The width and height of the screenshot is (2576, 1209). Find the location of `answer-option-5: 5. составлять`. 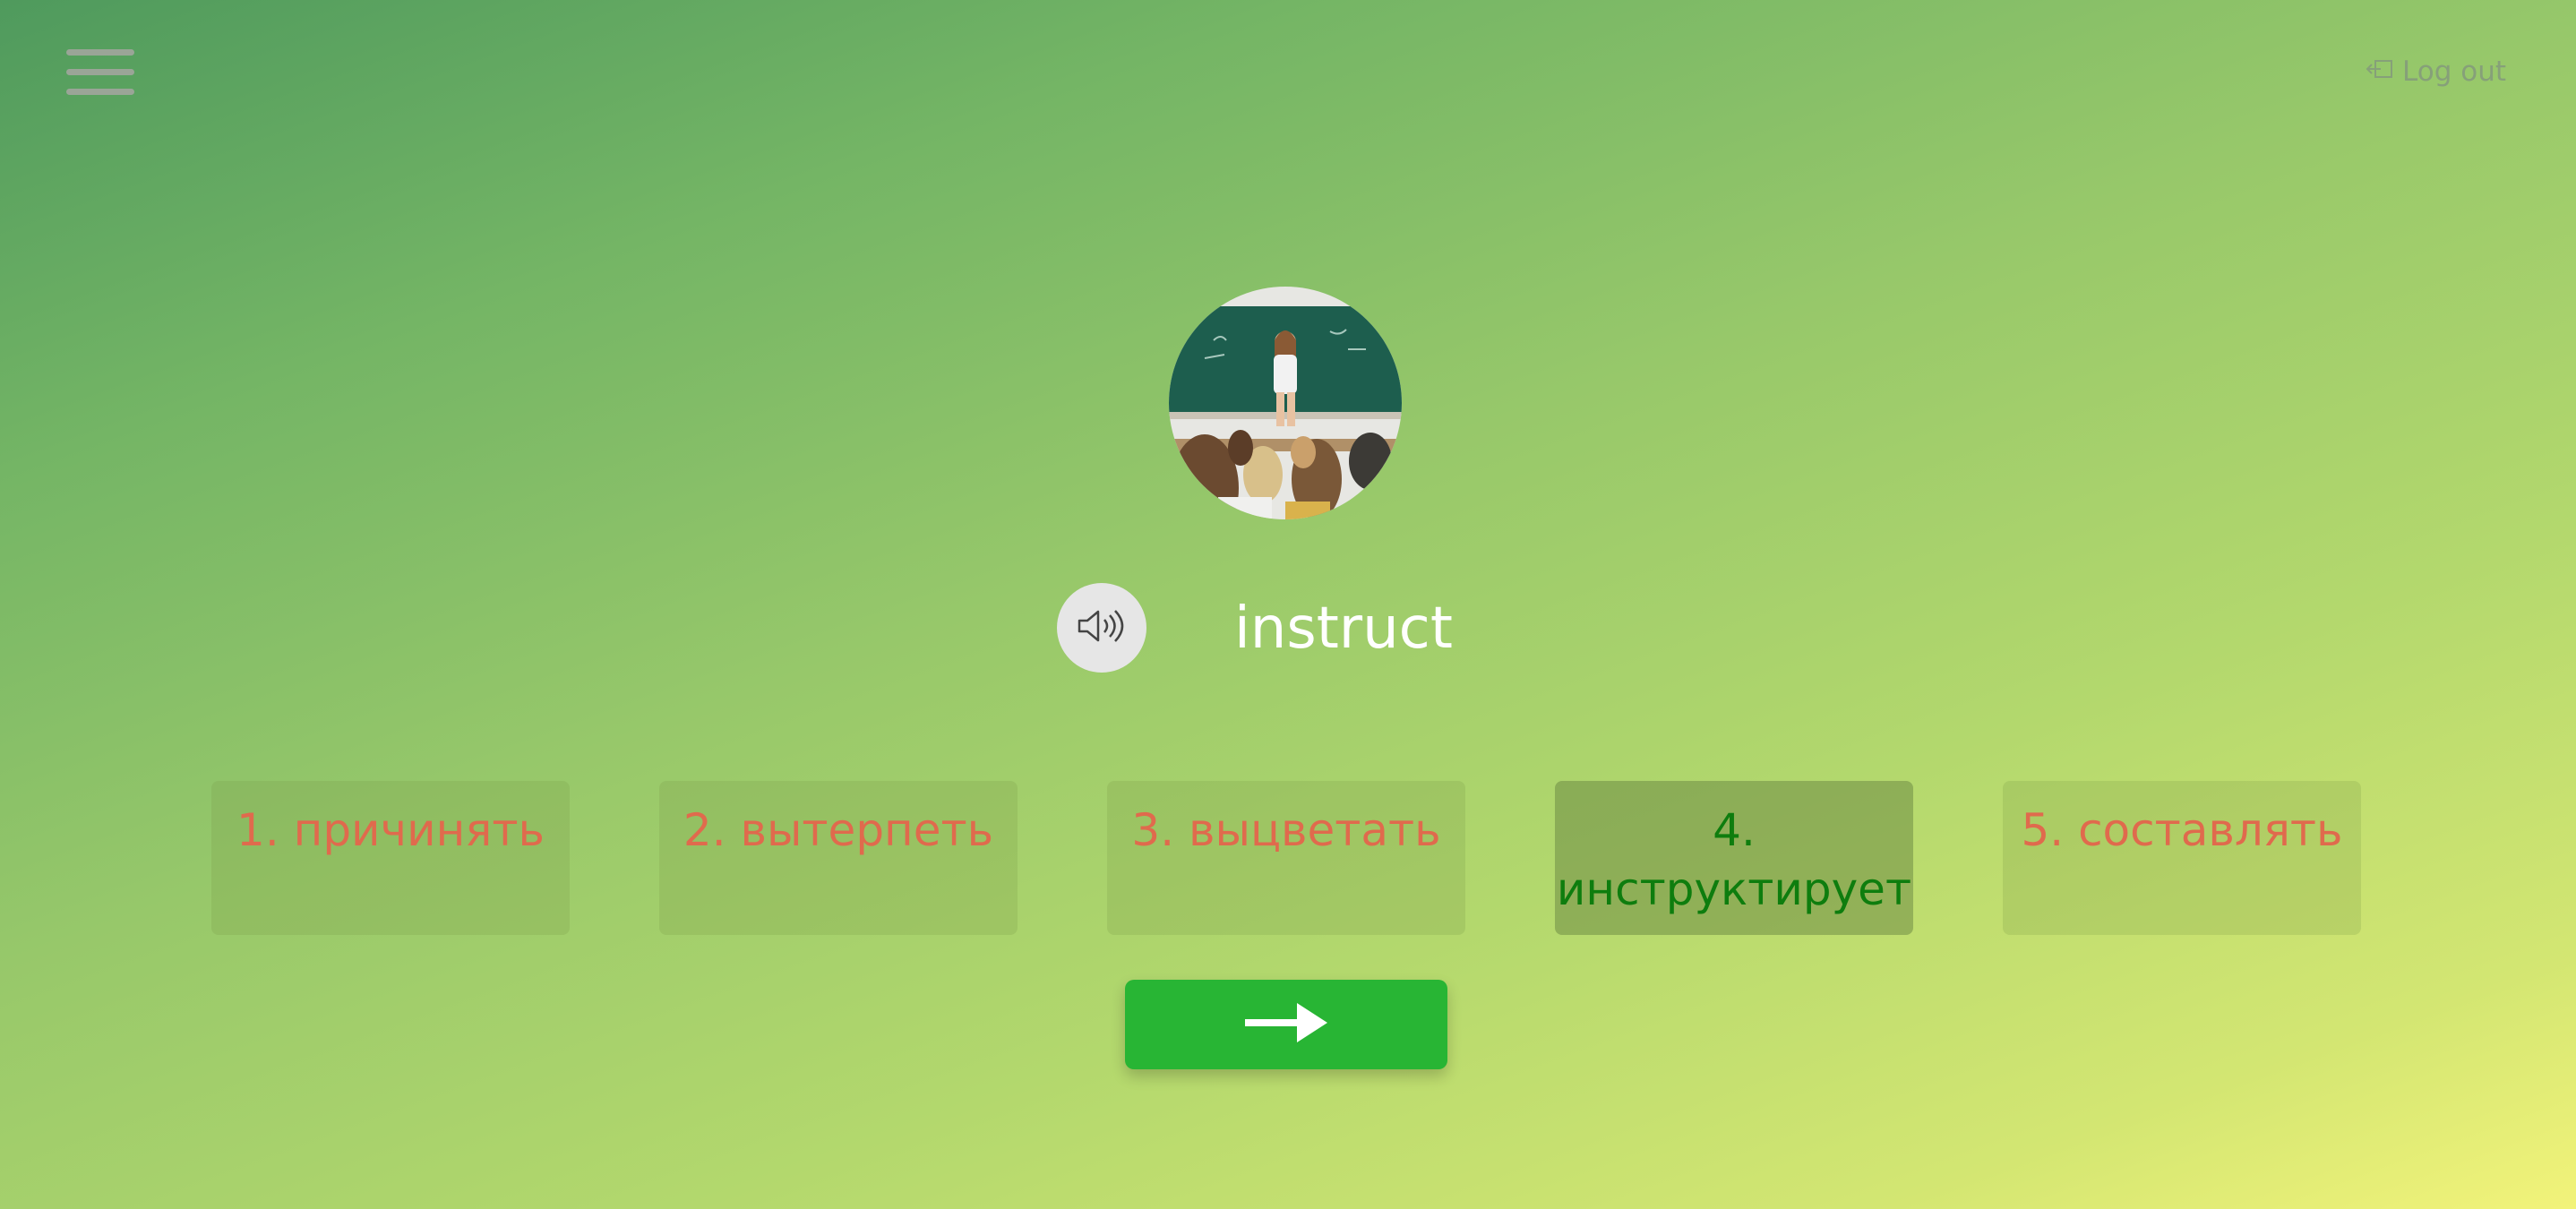

answer-option-5: 5. составлять is located at coordinates (2182, 858).